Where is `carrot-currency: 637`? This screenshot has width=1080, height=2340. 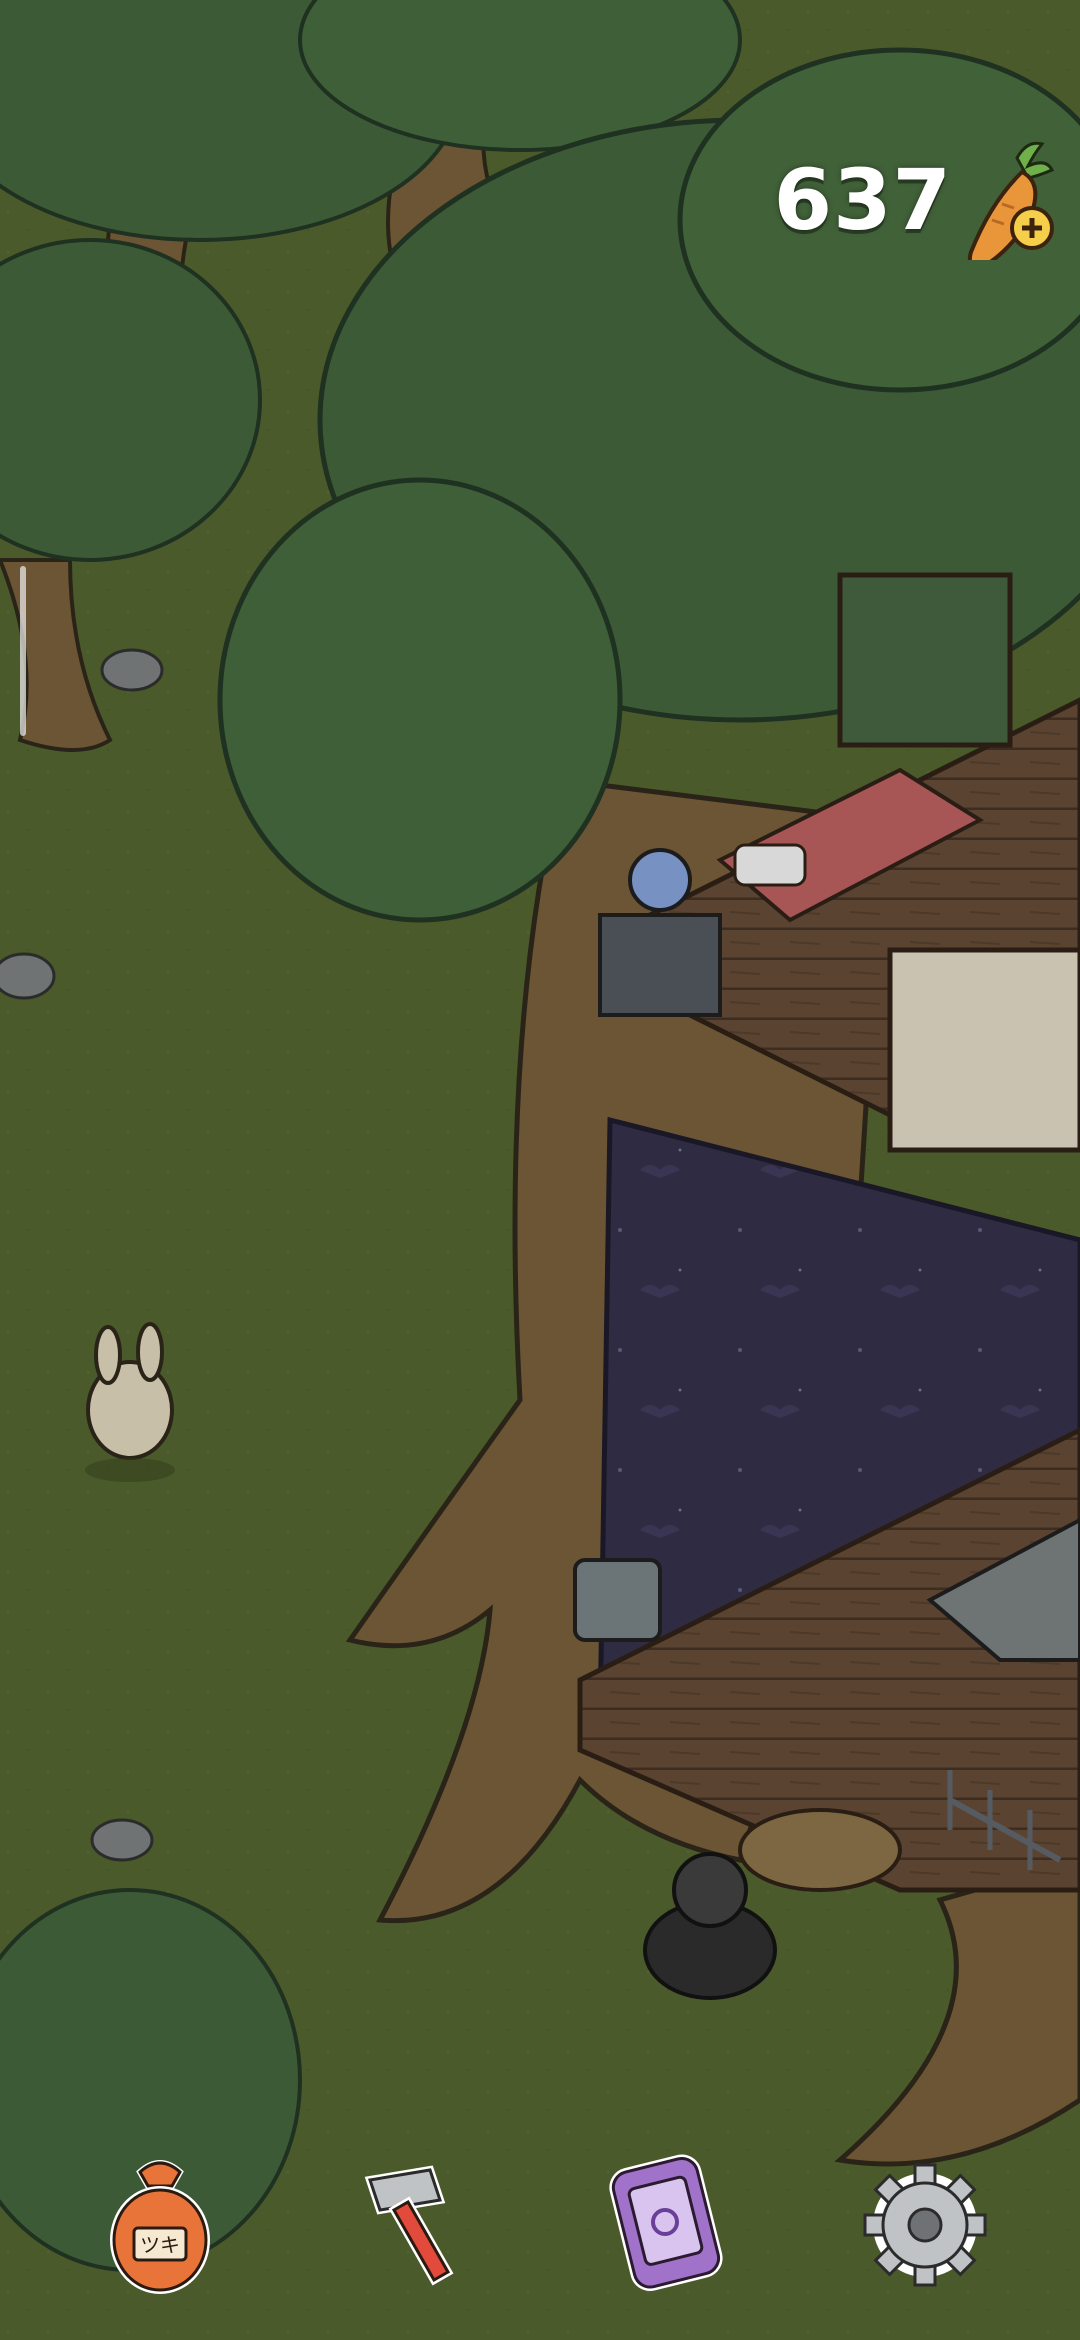
carrot-currency: 637 is located at coordinates (917, 206).